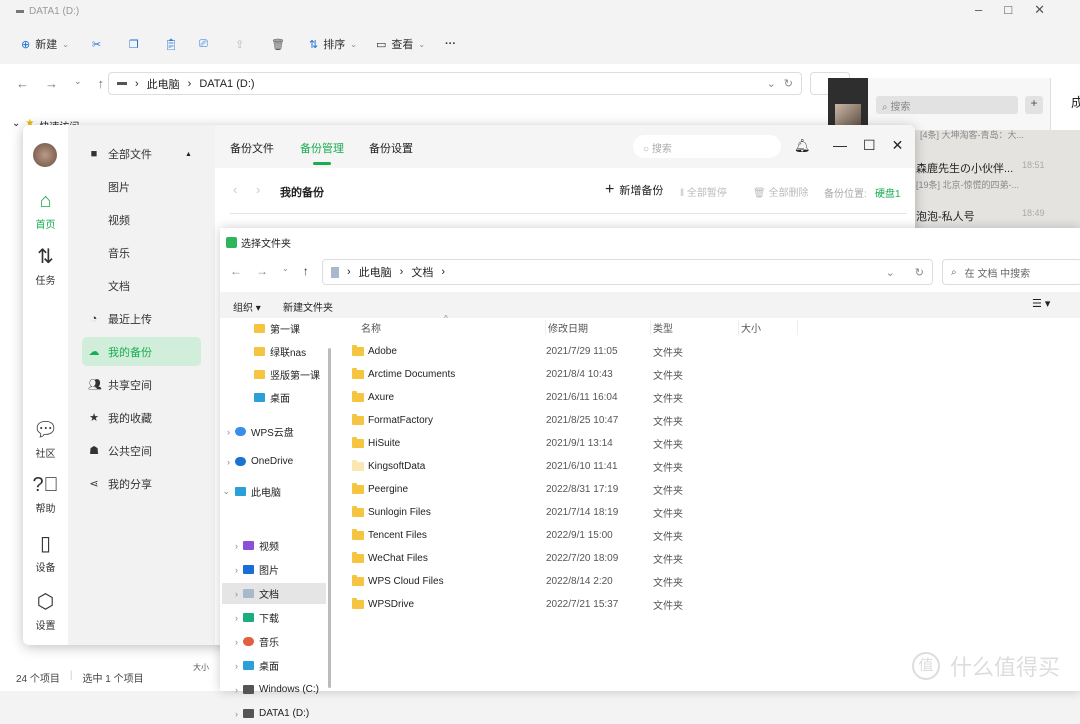 This screenshot has width=1080, height=724. Describe the element at coordinates (391, 148) in the screenshot. I see `tab: 备份设置` at that location.